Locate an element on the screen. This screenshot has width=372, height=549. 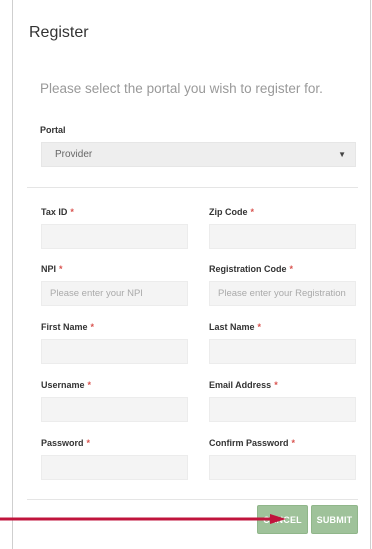
last-name-input is located at coordinates (282, 351).